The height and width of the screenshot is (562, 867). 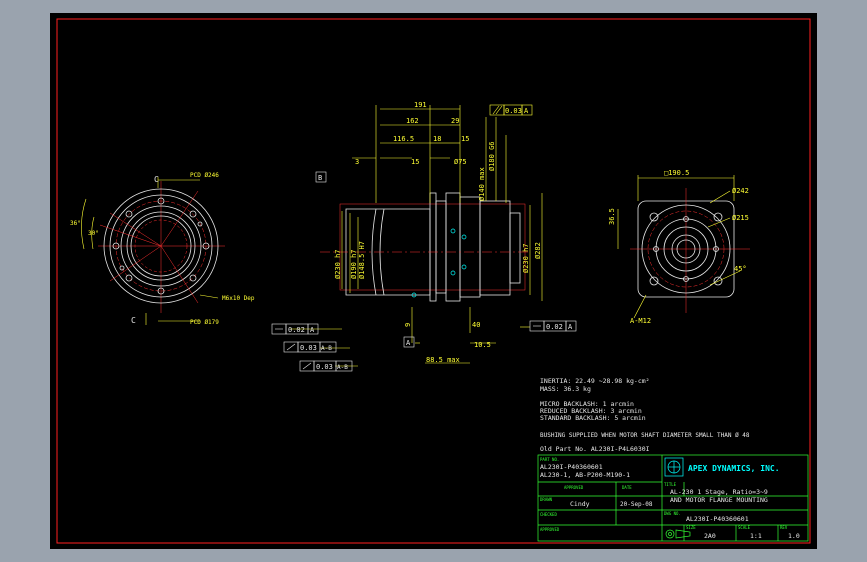 What do you see at coordinates (554, 327) in the screenshot?
I see `tol-right-value: 0.02` at bounding box center [554, 327].